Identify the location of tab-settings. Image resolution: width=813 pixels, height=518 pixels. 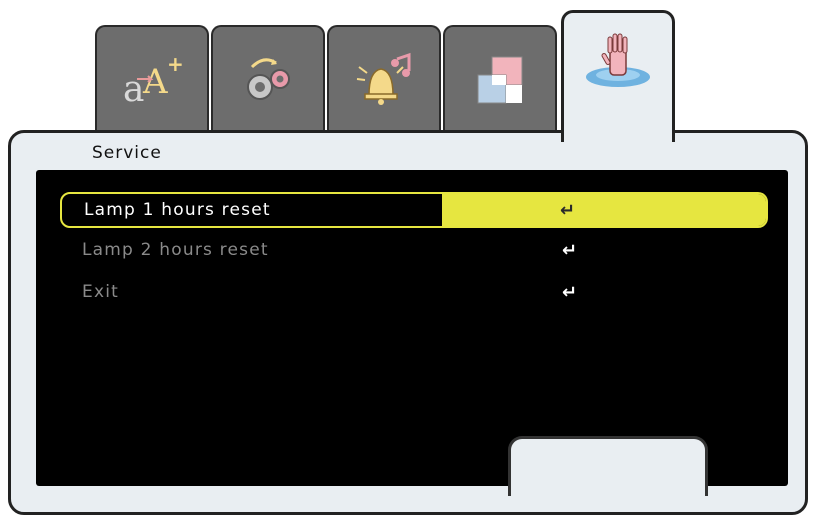
(268, 80).